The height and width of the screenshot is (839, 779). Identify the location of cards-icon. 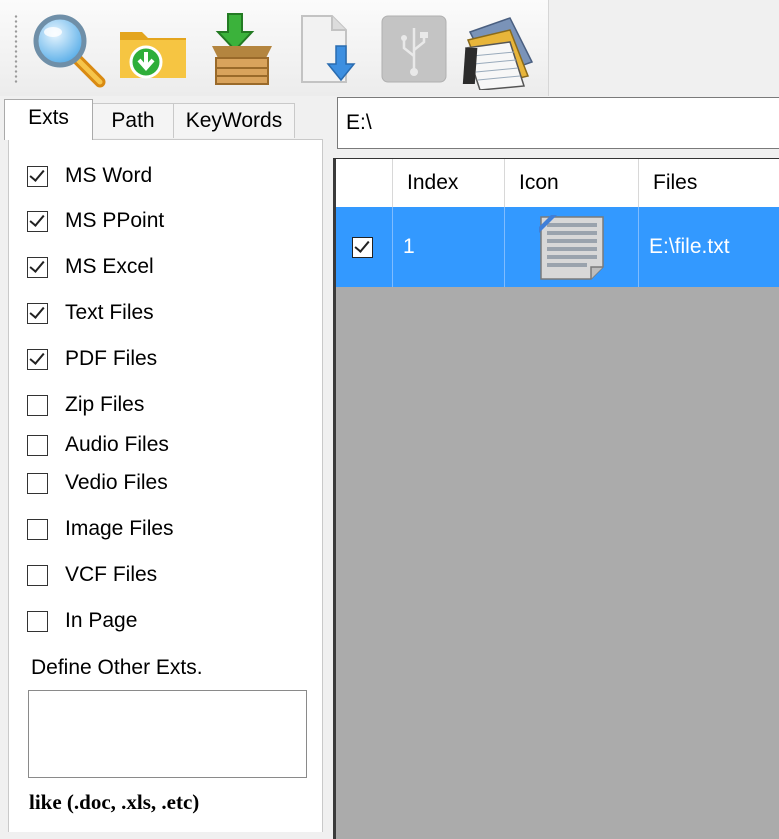
(498, 53).